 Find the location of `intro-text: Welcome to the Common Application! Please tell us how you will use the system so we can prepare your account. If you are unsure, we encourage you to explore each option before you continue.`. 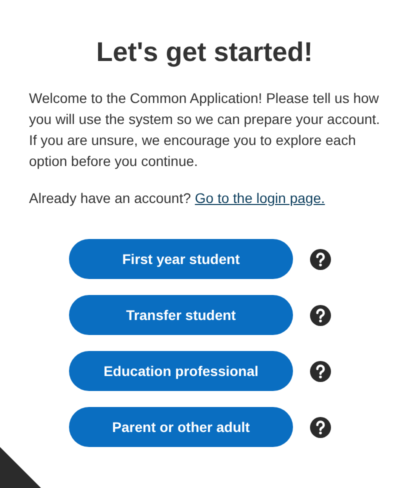

intro-text: Welcome to the Common Application! Please tell us how you will use the system so we can prepare your account. If you are unsure, we encourage you to explore each option before you continue. is located at coordinates (205, 130).